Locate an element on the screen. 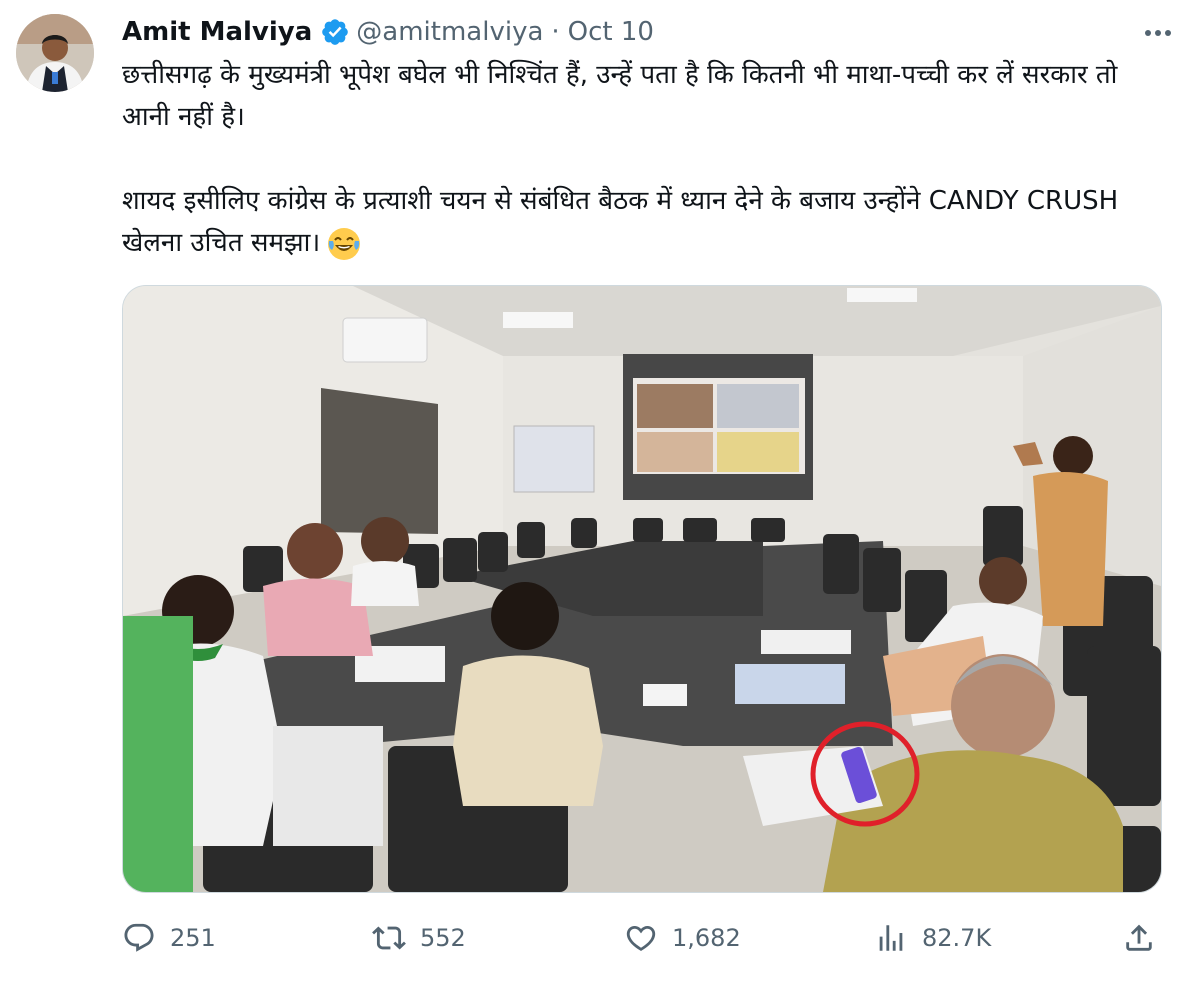 Image resolution: width=1200 pixels, height=988 pixels. laughing-emoji-icon is located at coordinates (344, 244).